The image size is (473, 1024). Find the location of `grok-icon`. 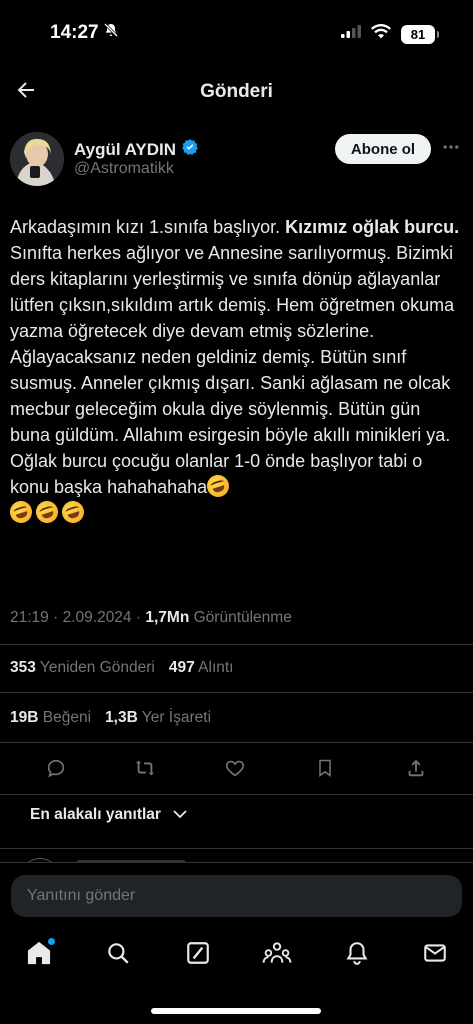

grok-icon is located at coordinates (198, 955).